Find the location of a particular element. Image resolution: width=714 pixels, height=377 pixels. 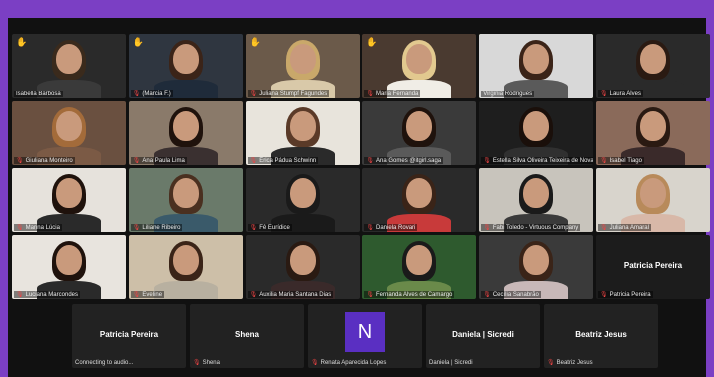

participant-tile: 🎙 Laura Alves is located at coordinates (653, 66).